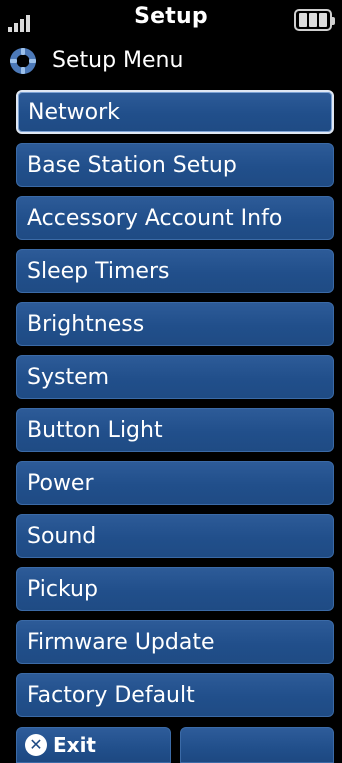  I want to click on menu-item-firmware-update: Firmware Update, so click(175, 642).